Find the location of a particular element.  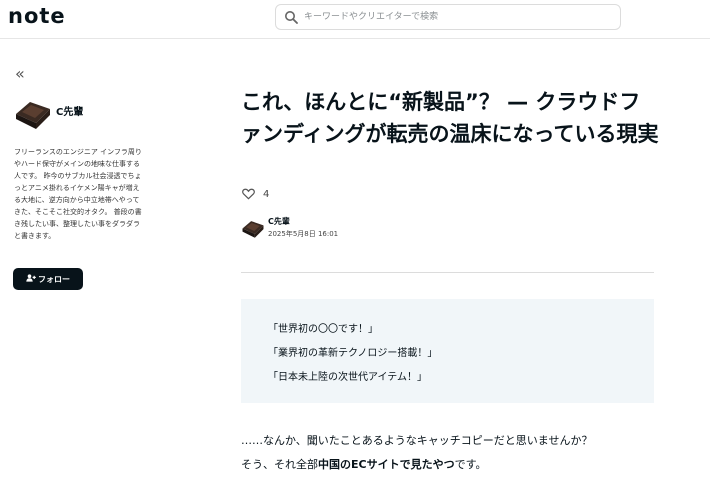

author-avatar is located at coordinates (33, 114).